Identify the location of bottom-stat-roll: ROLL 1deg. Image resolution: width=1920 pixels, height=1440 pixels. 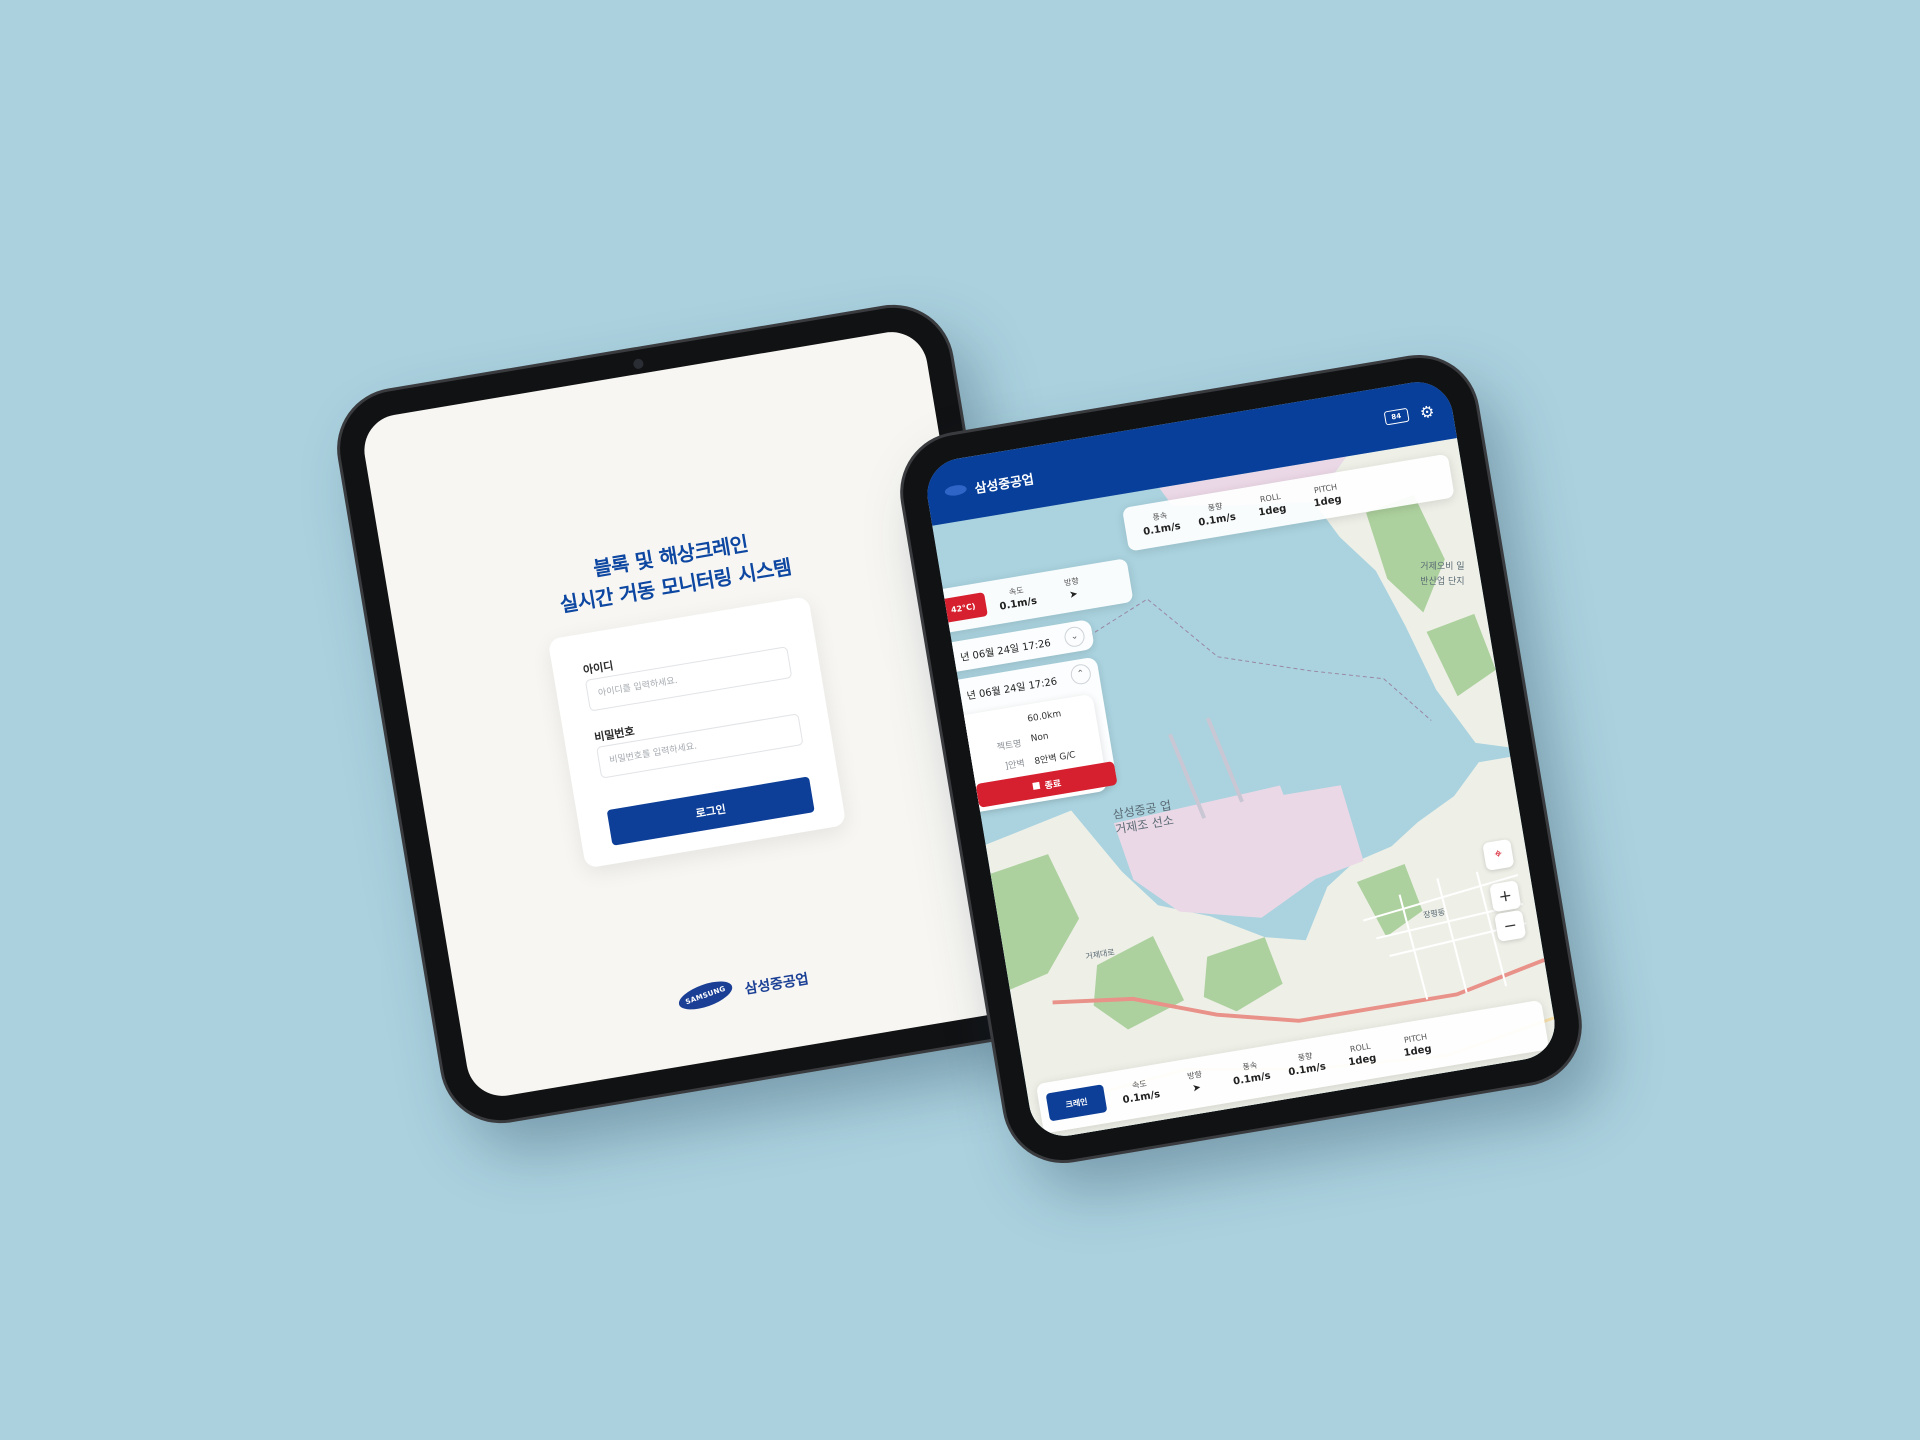
(1362, 1055).